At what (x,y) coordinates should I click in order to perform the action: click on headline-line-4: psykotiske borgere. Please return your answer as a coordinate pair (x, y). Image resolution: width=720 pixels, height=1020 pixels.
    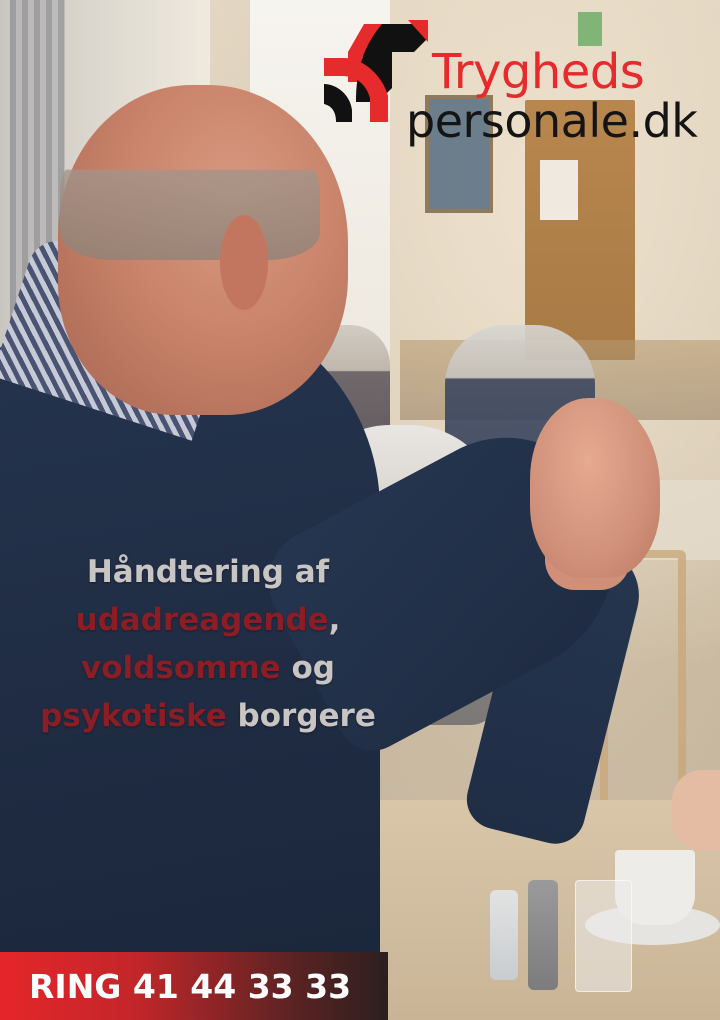
    Looking at the image, I should click on (208, 716).